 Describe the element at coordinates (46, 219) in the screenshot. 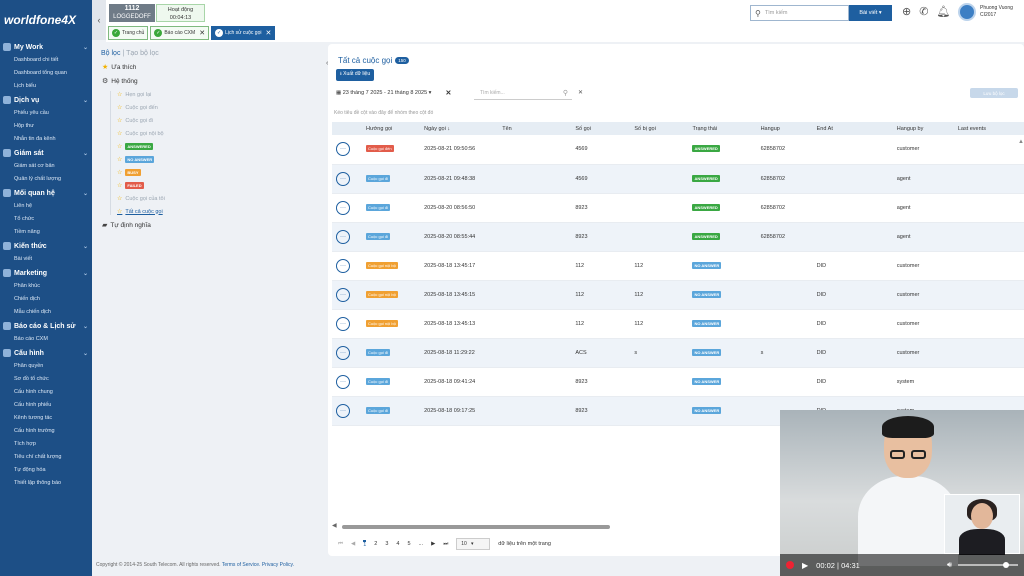

I see `sidebar-item: Tổ chức` at that location.